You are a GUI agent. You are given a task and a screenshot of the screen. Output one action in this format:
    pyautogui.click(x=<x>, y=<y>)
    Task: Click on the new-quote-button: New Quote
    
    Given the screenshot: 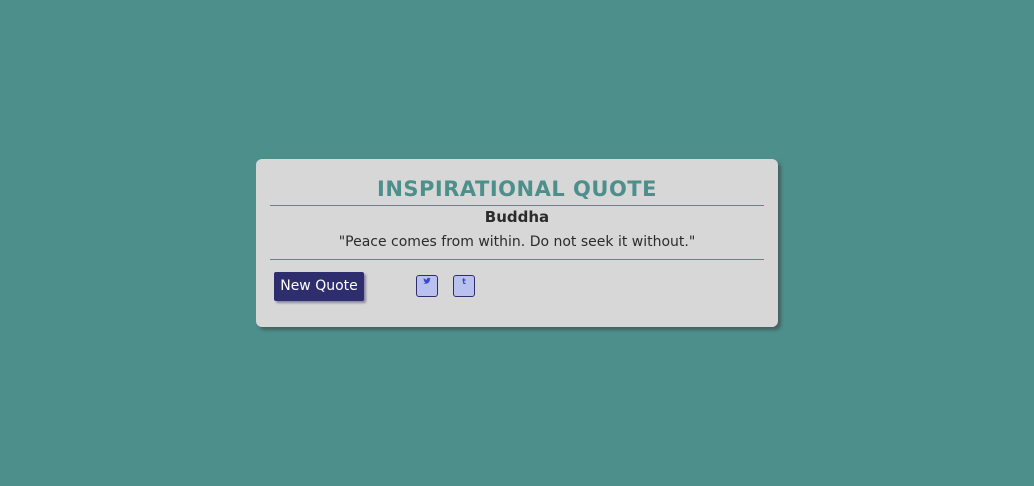 What is the action you would take?
    pyautogui.click(x=319, y=286)
    